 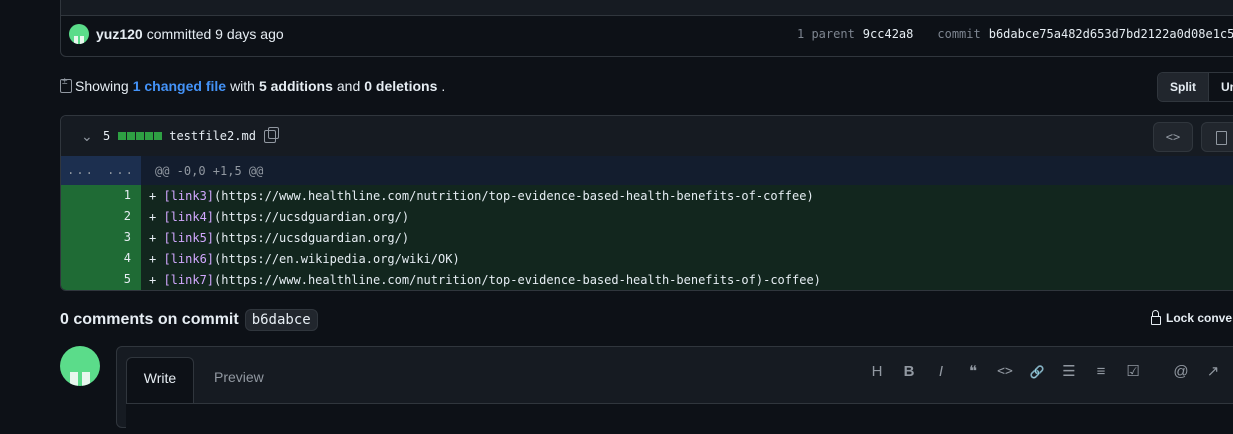 What do you see at coordinates (401, 86) in the screenshot?
I see `summary-deletions: 0 deletions` at bounding box center [401, 86].